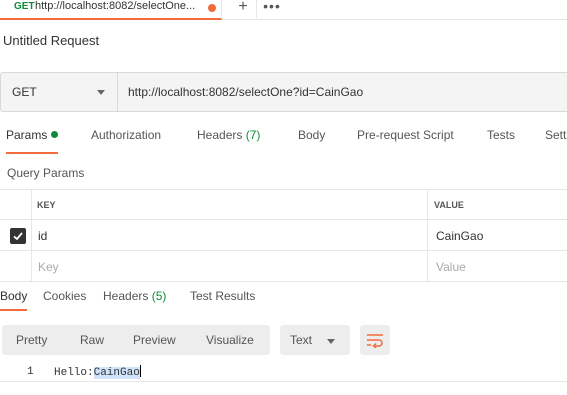 The height and width of the screenshot is (395, 567). I want to click on tab-pre-request-script: Pre-request Script, so click(405, 141).